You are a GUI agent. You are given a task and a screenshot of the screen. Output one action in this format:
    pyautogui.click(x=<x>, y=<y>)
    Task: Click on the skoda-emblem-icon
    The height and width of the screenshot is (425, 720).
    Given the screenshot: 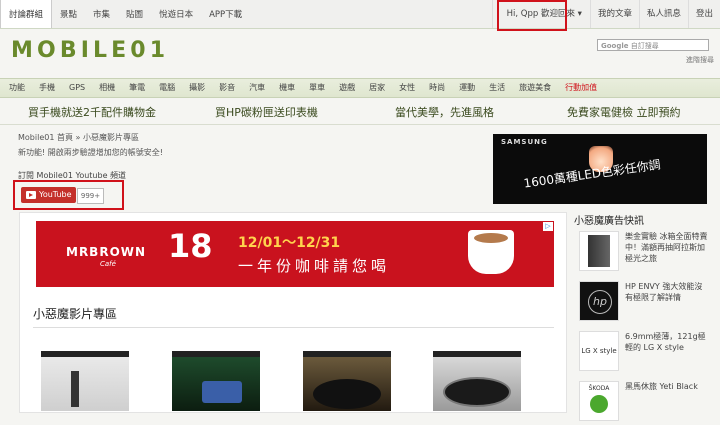 What is the action you would take?
    pyautogui.click(x=599, y=404)
    